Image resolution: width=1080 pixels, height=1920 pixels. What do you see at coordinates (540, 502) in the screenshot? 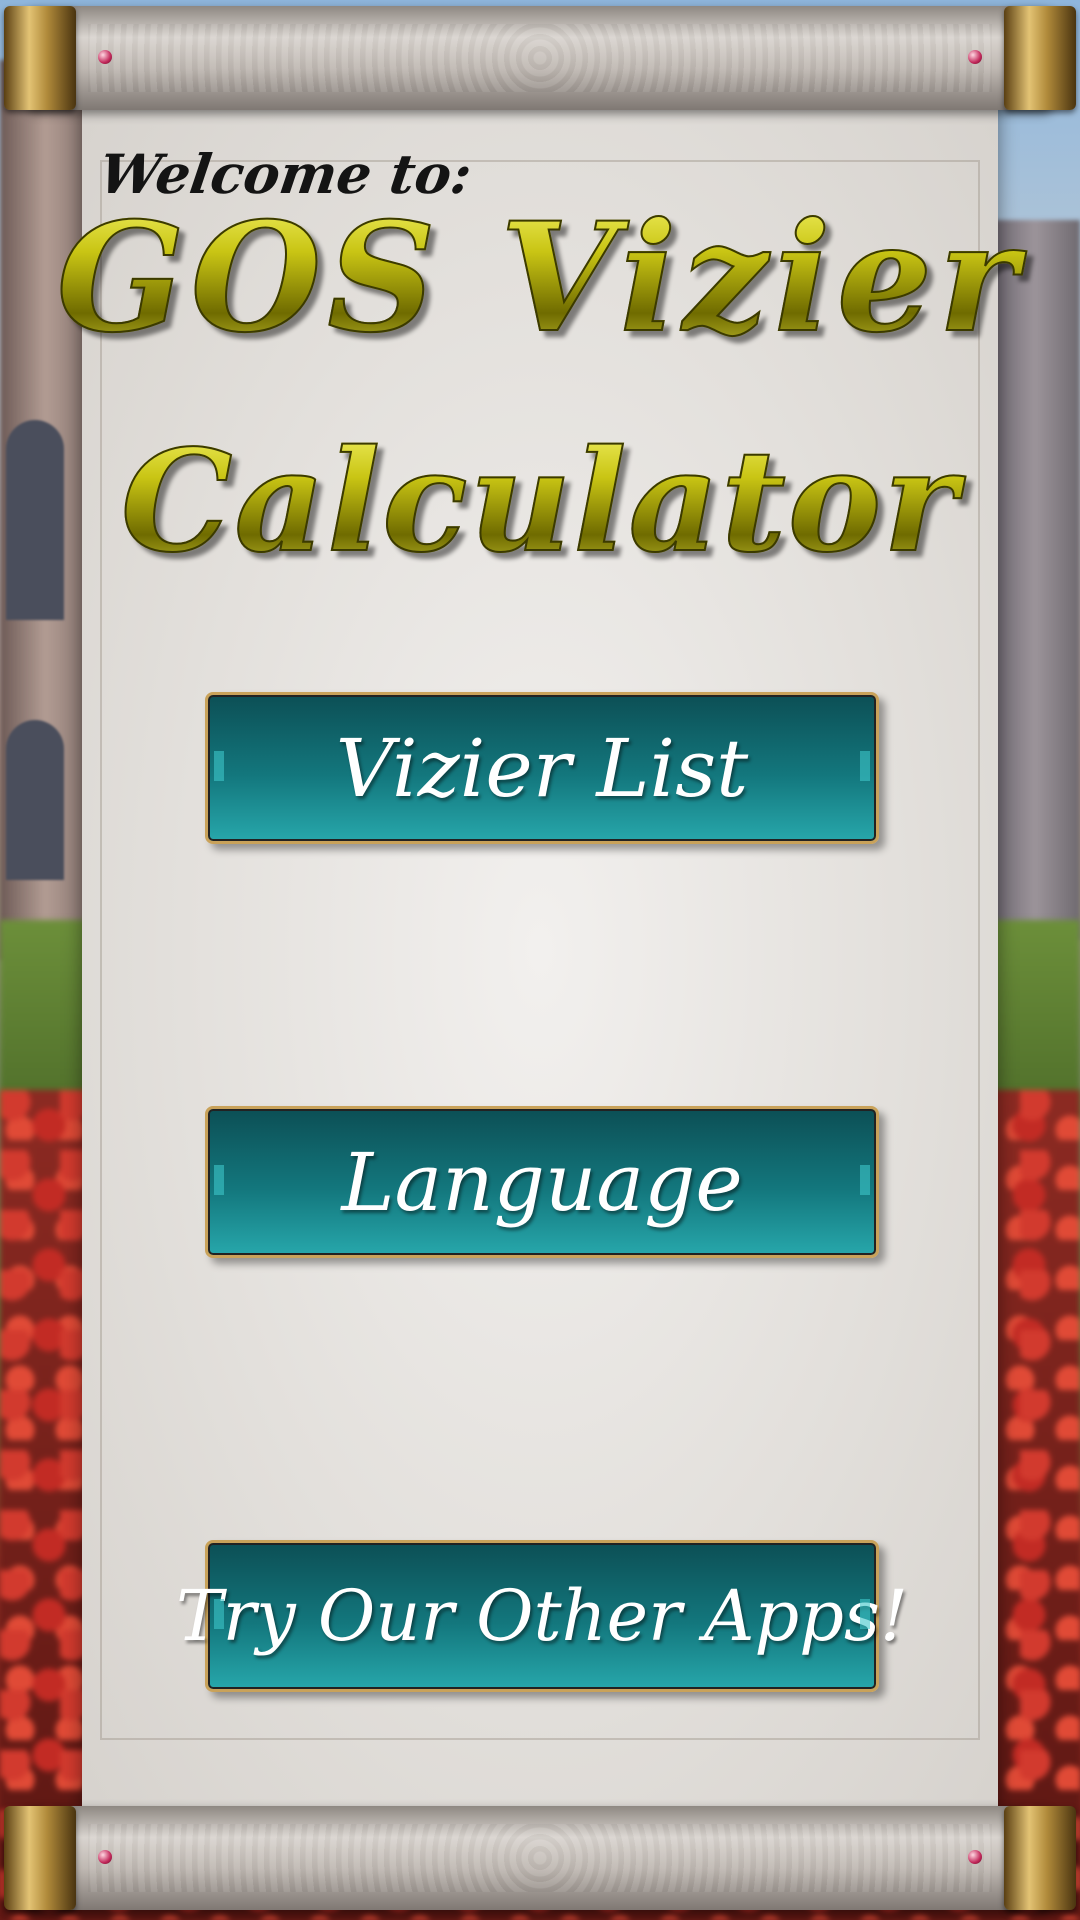
I see `app-title-line2: Calculator` at bounding box center [540, 502].